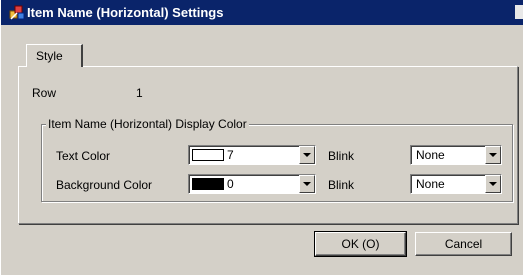 The width and height of the screenshot is (524, 275). What do you see at coordinates (208, 184) in the screenshot?
I see `background-color-swatch` at bounding box center [208, 184].